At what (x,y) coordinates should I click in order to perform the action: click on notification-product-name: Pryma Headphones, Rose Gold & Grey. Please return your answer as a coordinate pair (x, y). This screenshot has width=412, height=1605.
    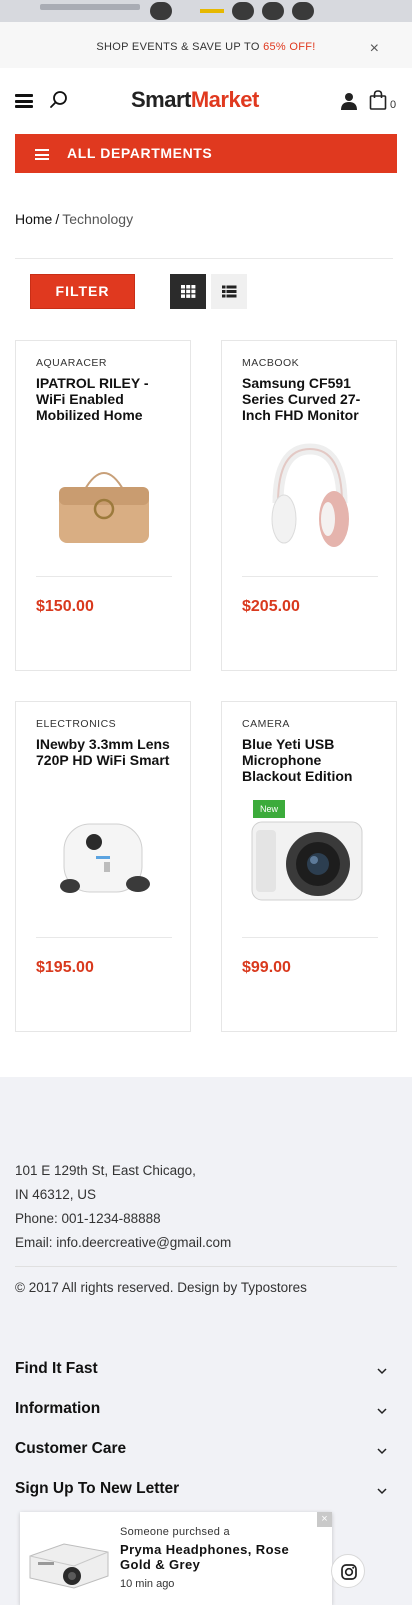
    Looking at the image, I should click on (215, 1557).